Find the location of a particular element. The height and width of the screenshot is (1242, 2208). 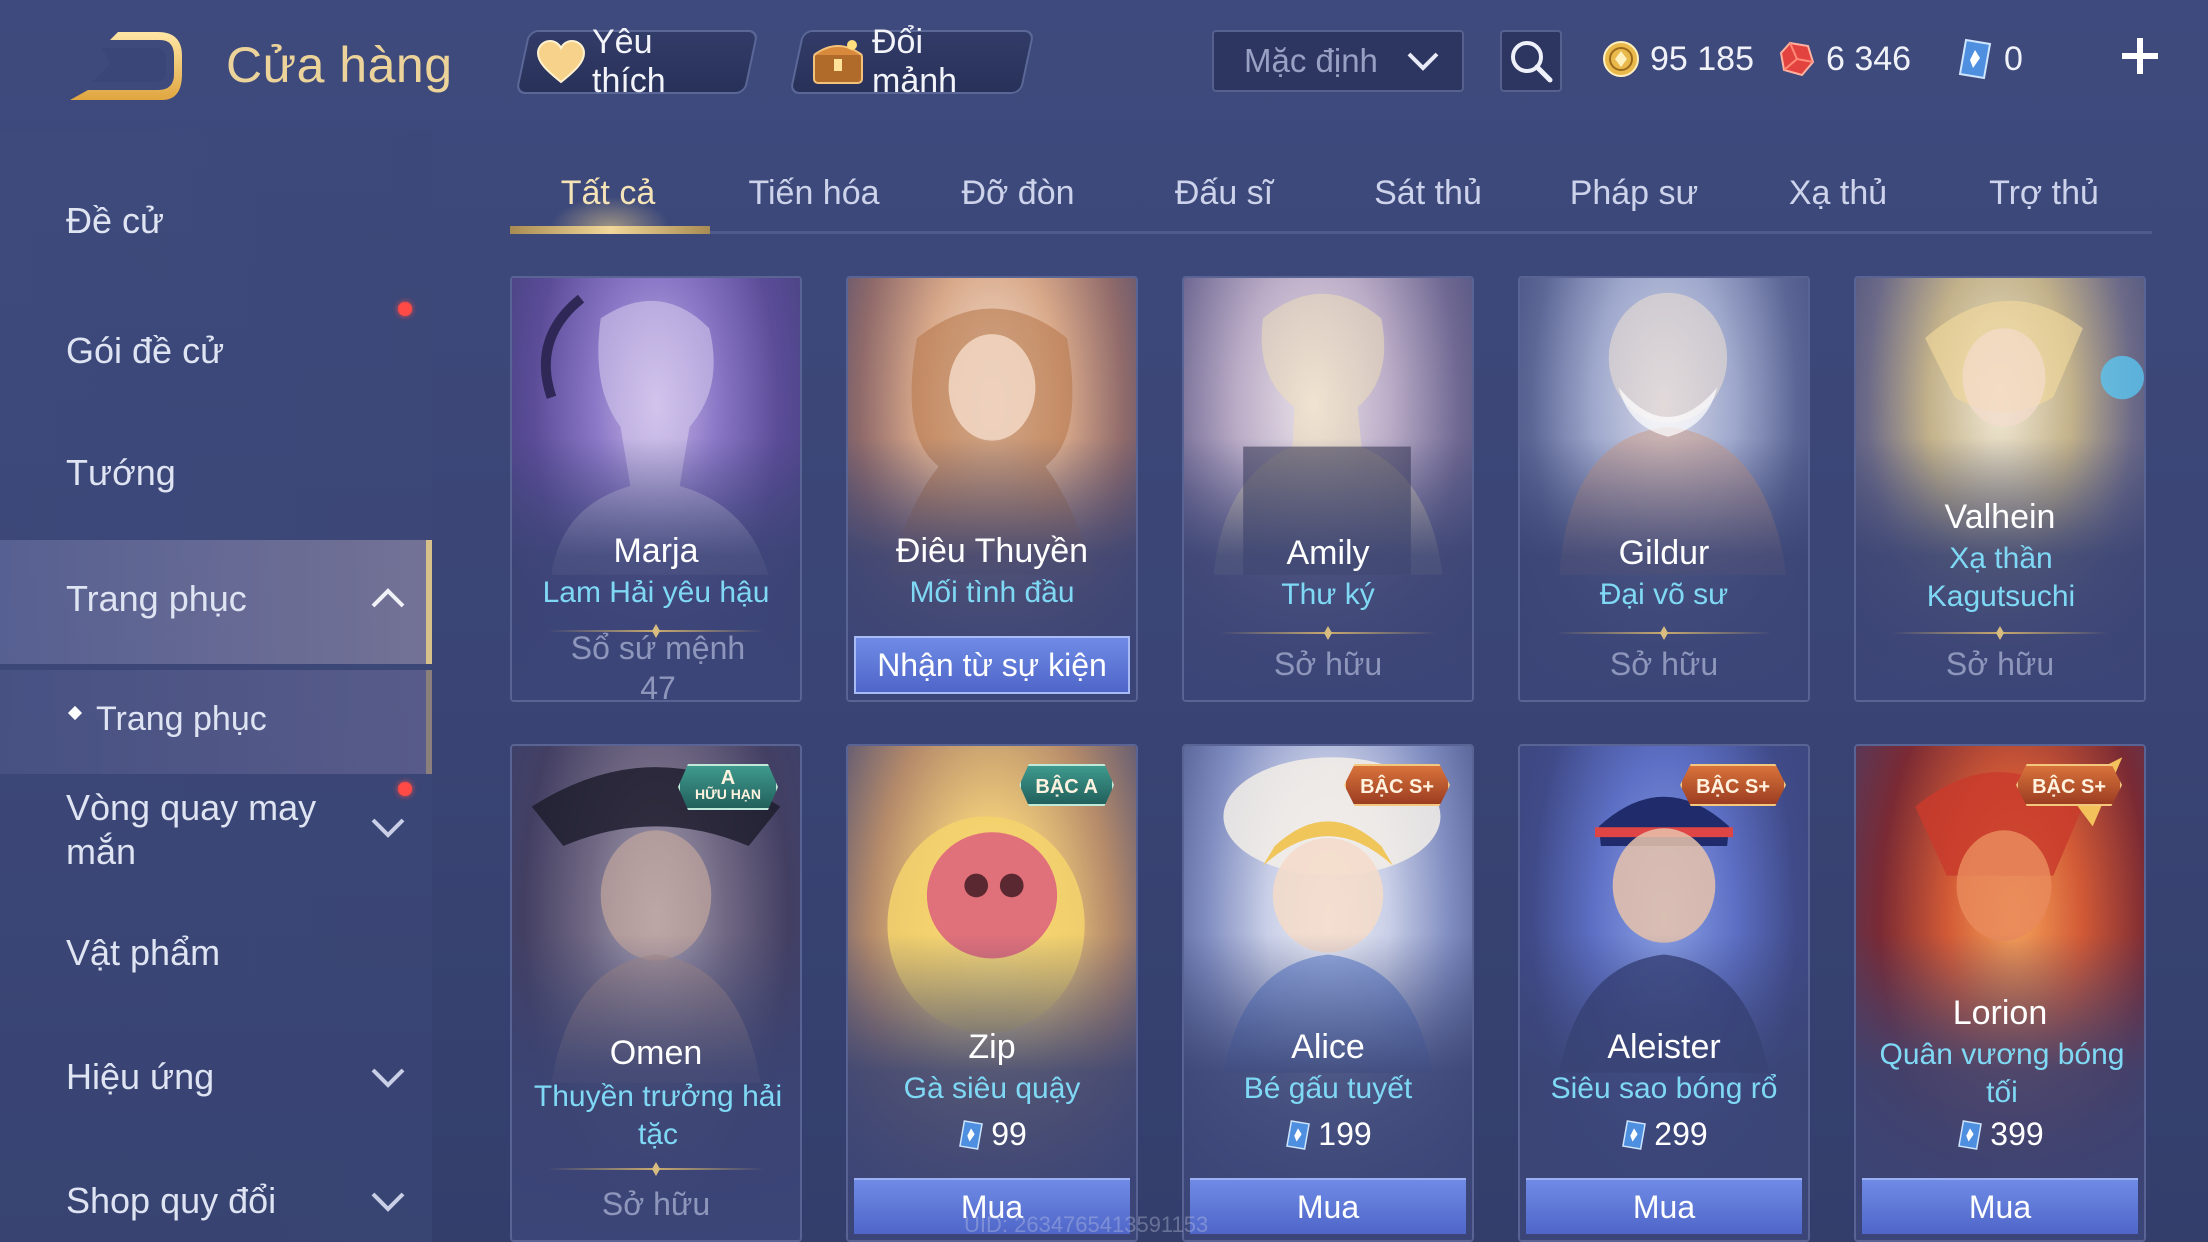

hero-name: Omen is located at coordinates (656, 1053).